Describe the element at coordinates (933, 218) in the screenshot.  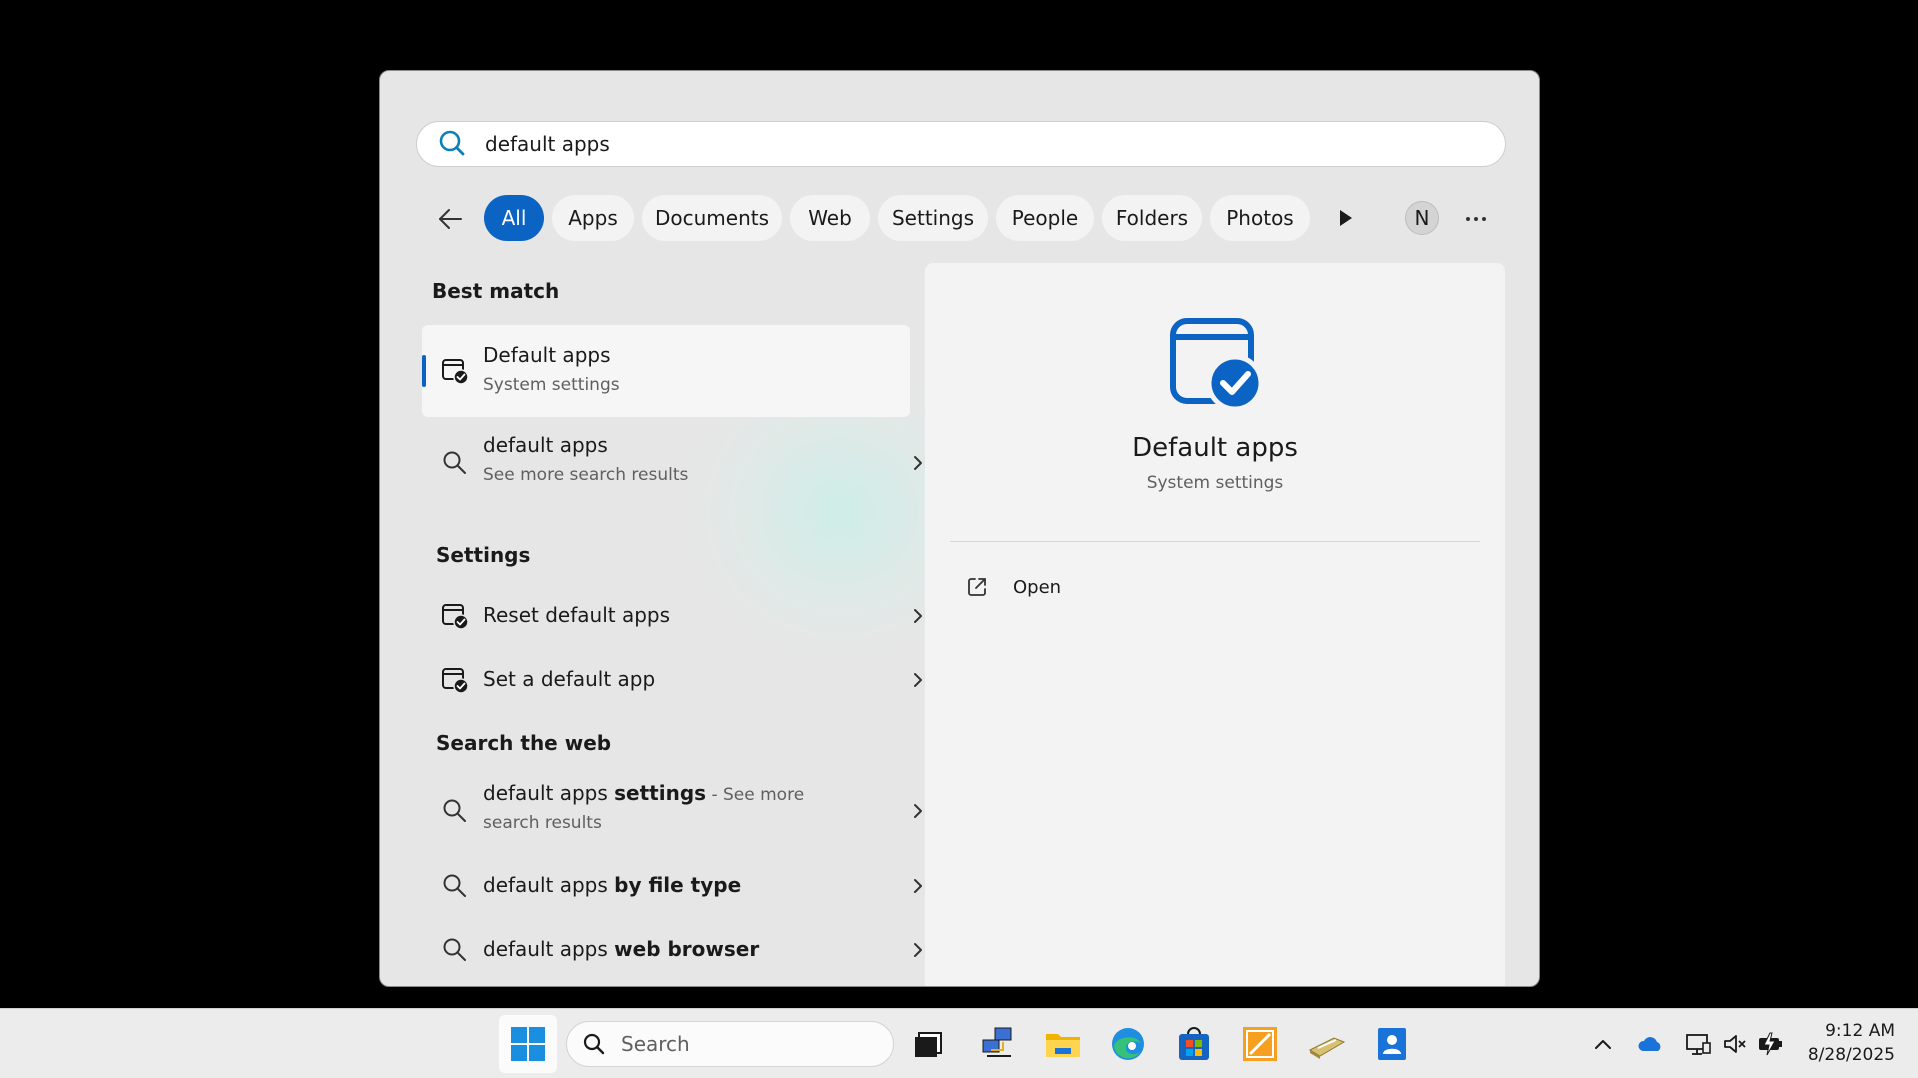
I see `filter-chip-settings: Settings` at that location.